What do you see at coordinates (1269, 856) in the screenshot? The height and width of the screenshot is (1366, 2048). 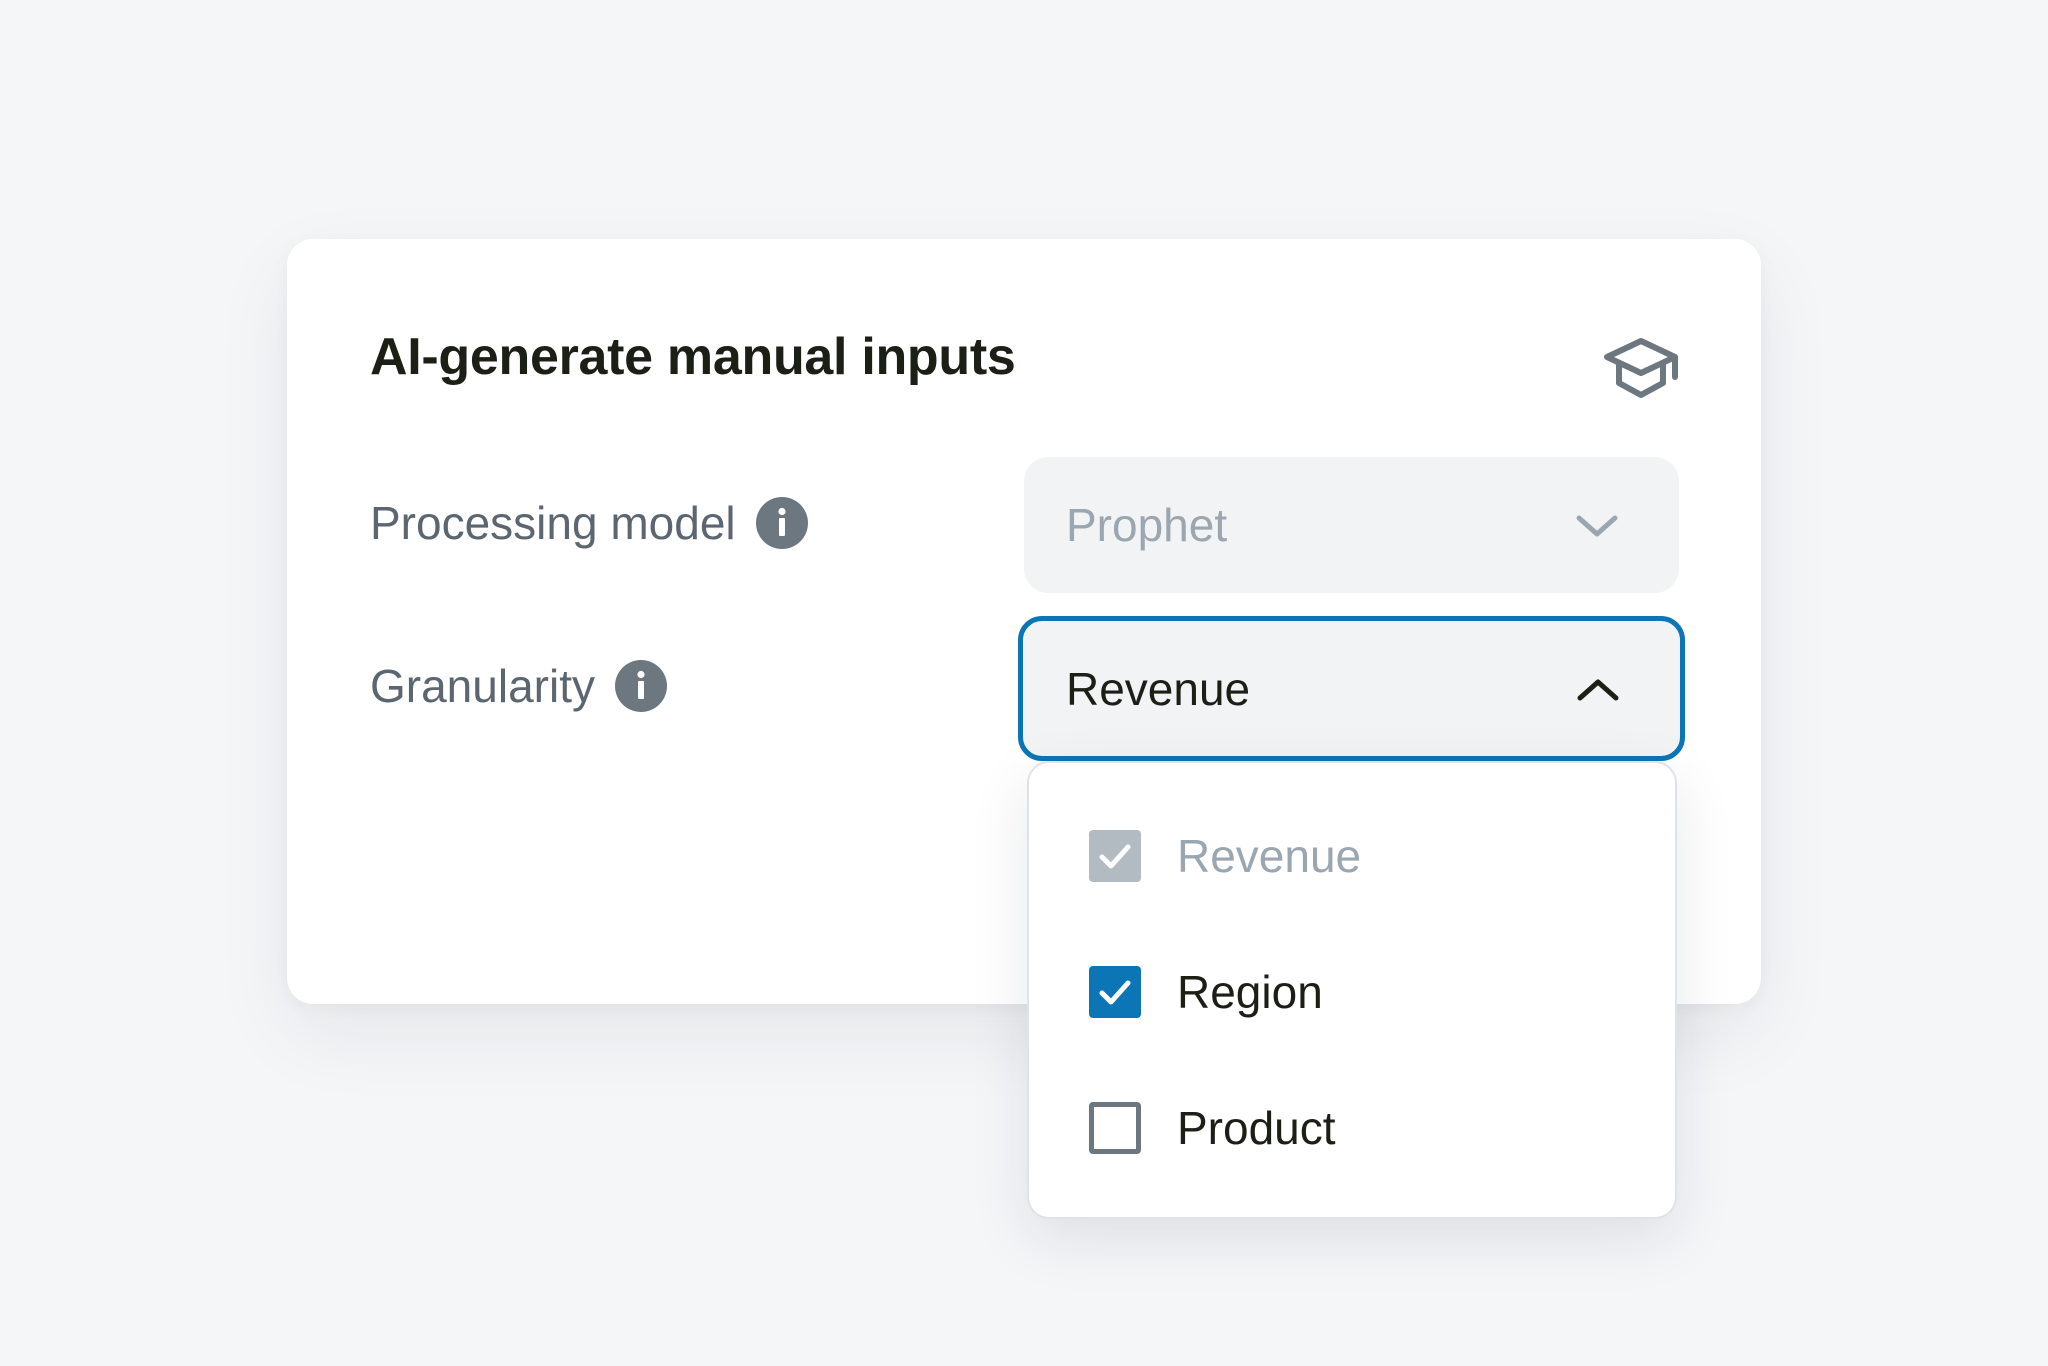 I see `option-label: Revenue` at bounding box center [1269, 856].